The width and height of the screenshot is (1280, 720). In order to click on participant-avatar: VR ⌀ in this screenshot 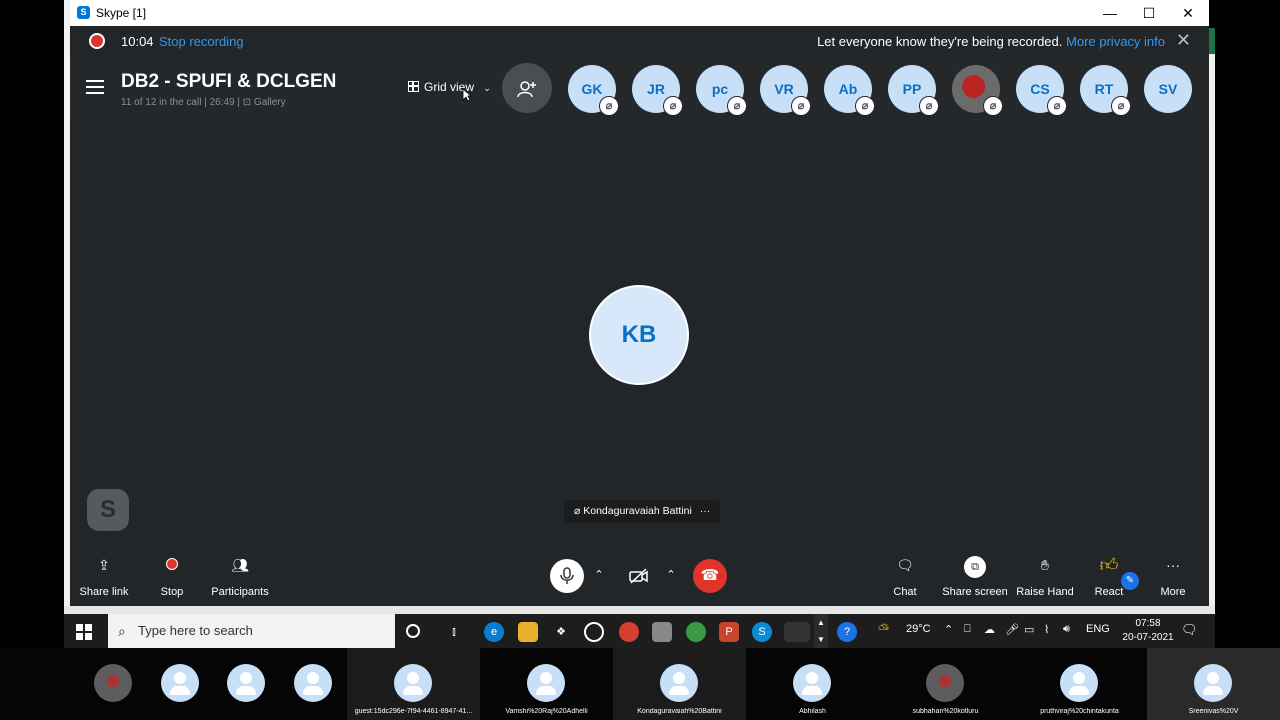, I will do `click(785, 90)`.